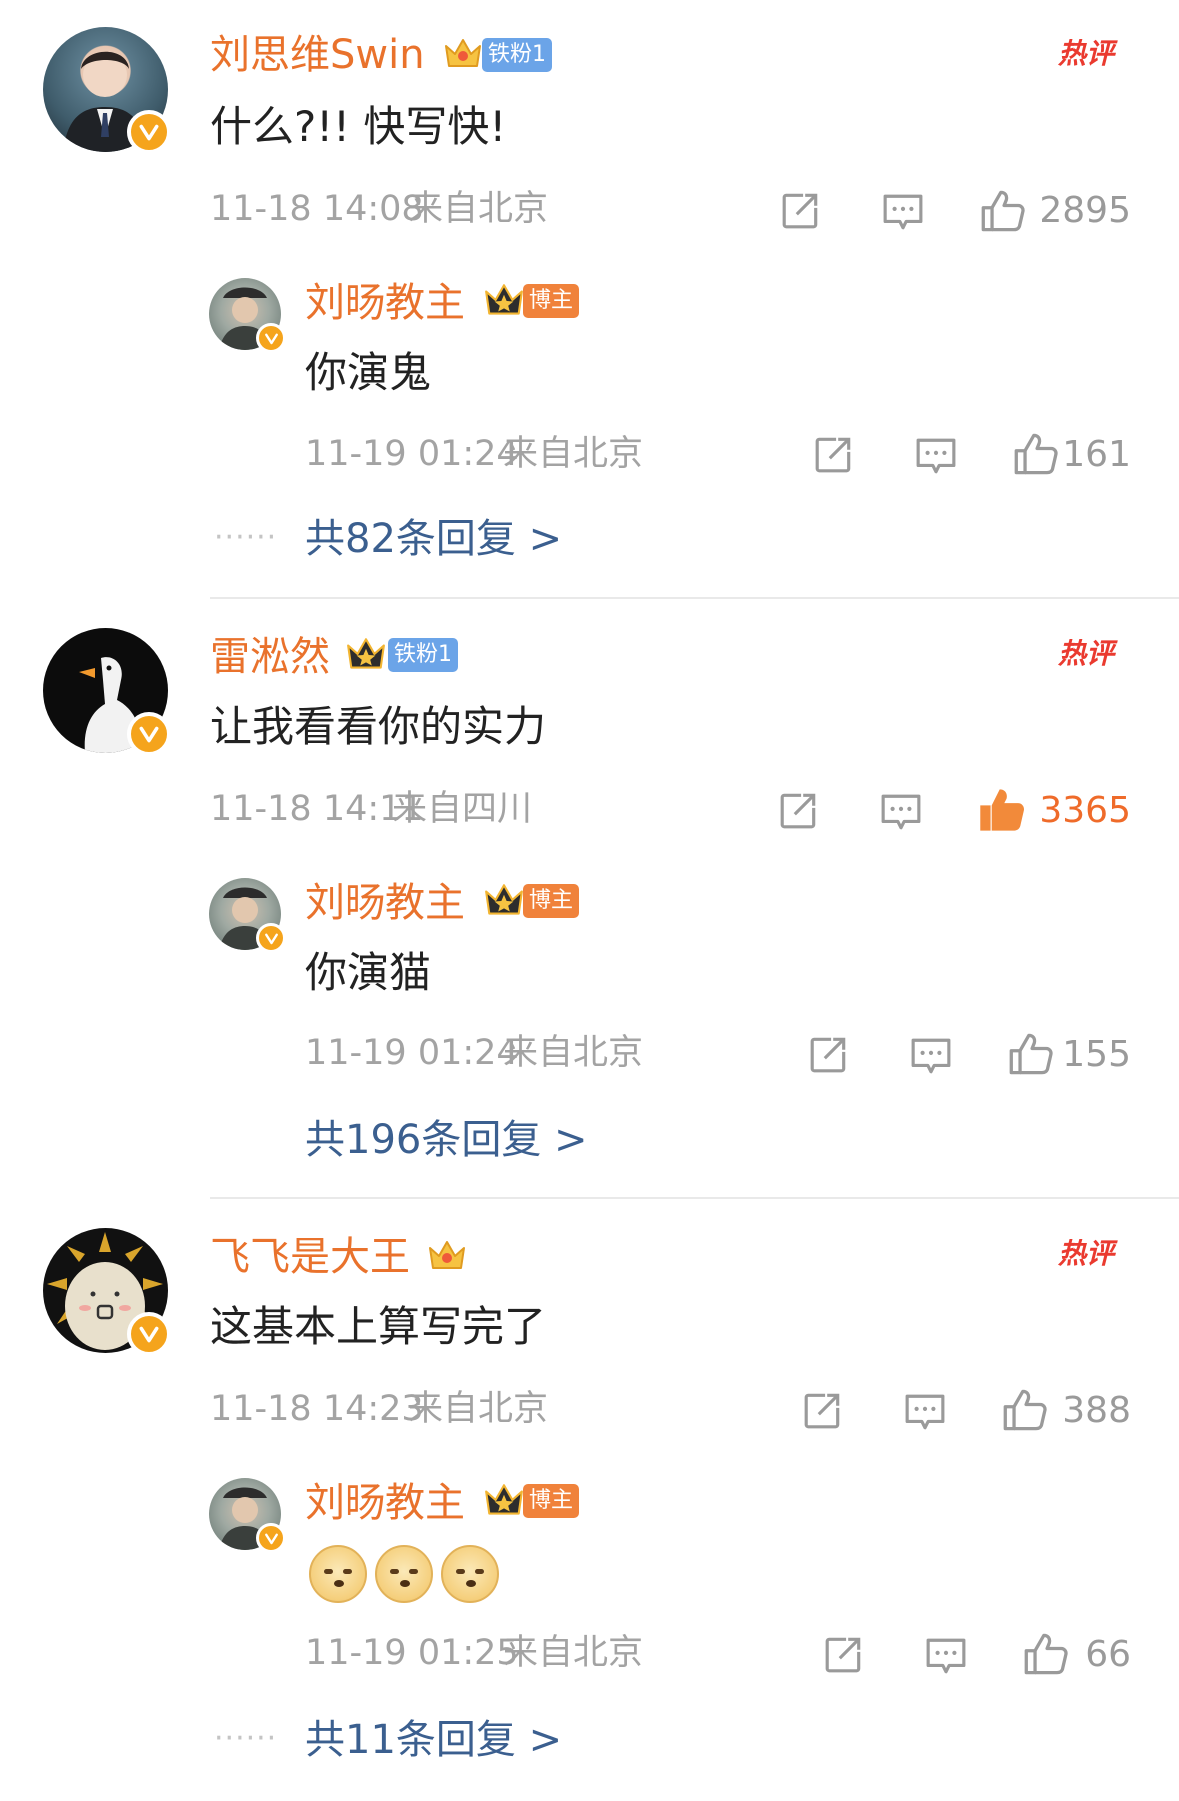 The image size is (1179, 1801). I want to click on comment-text: 让我看看你的实力, so click(378, 726).